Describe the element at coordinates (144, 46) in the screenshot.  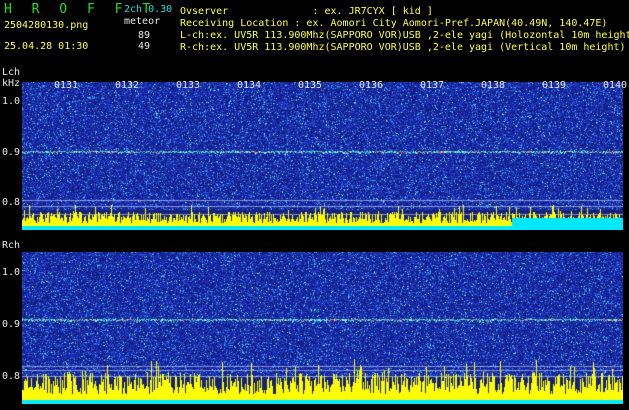
I see `meteor-rch-count: 49` at that location.